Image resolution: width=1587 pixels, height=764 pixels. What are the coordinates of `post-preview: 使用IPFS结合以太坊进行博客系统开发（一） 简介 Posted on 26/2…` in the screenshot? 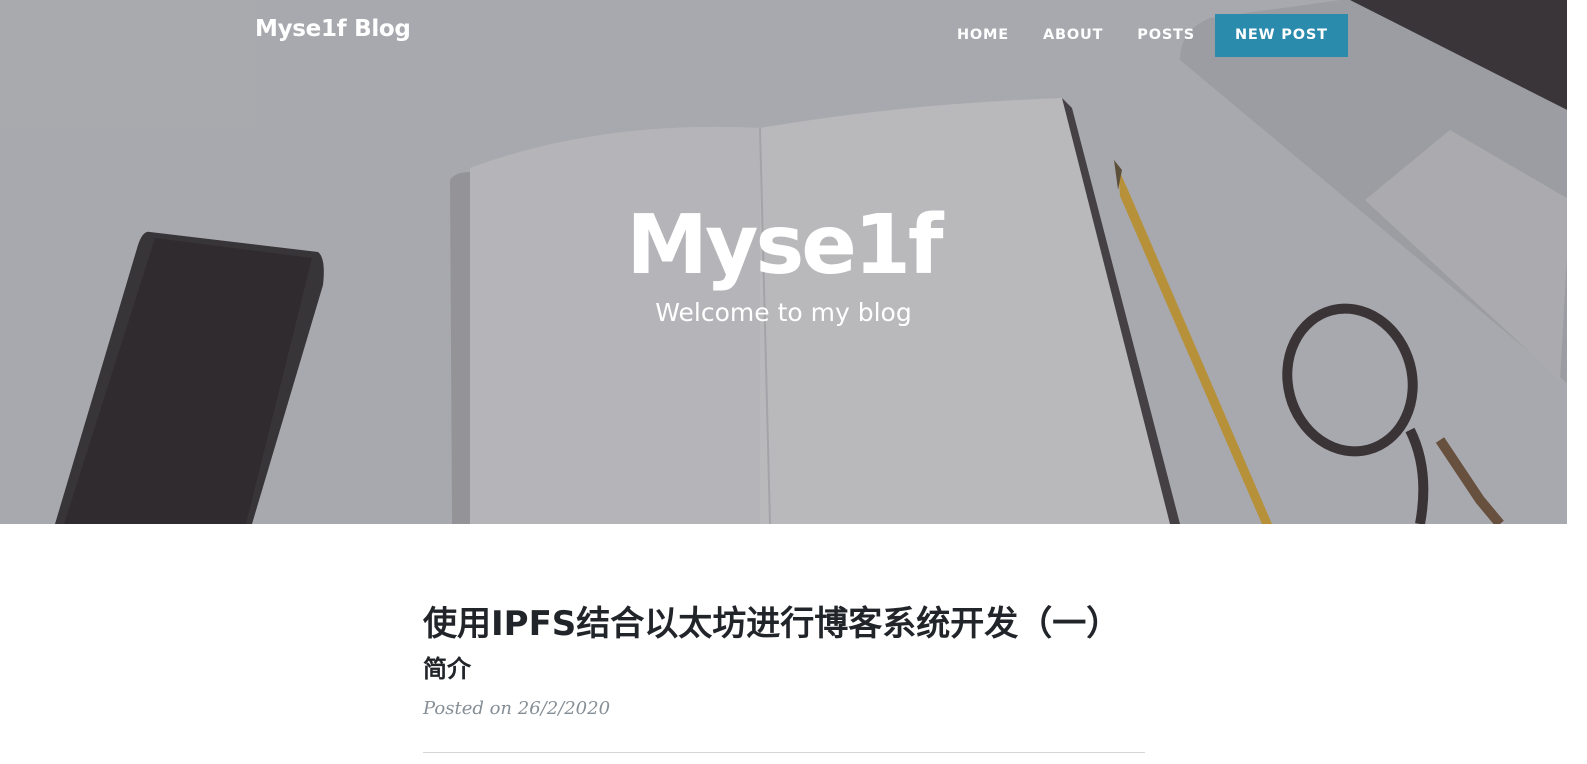 It's located at (784, 660).